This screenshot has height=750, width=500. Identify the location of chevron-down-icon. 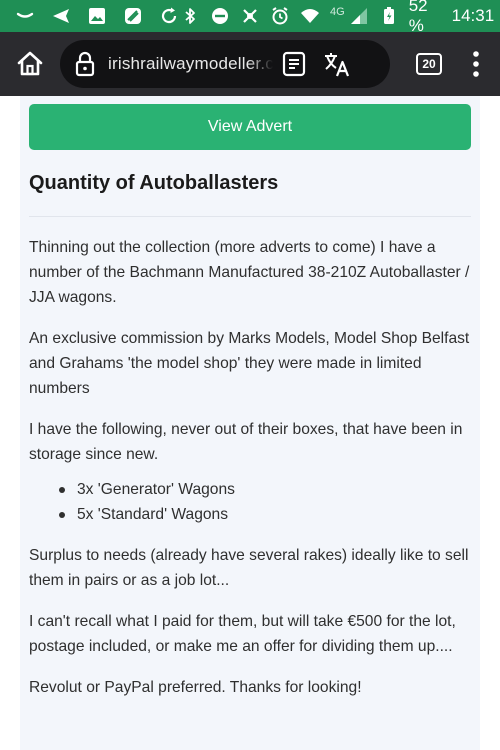
(25, 16).